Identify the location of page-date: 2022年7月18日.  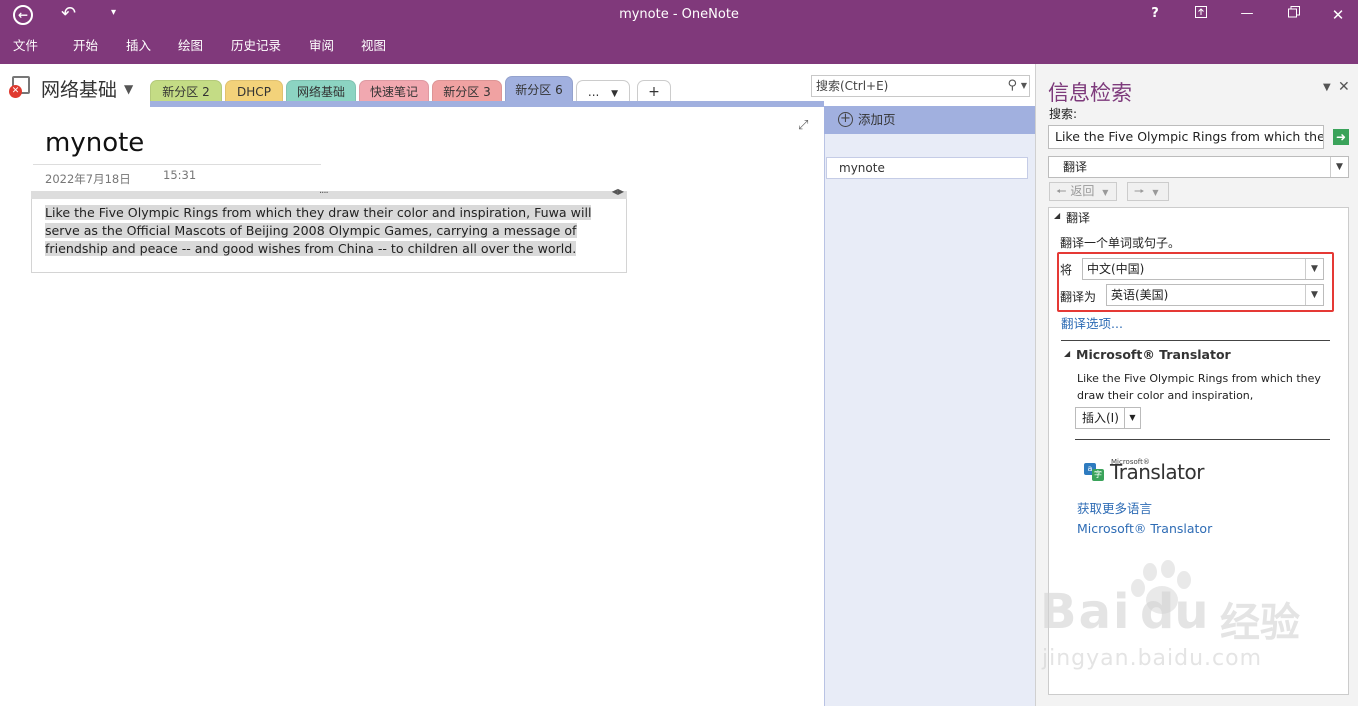
(88, 179).